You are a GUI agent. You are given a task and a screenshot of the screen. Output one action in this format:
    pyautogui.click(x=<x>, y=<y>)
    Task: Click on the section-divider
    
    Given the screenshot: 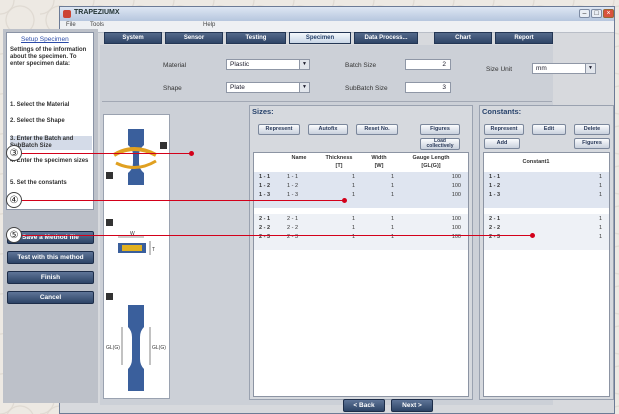 What is the action you would take?
    pyautogui.click(x=327, y=101)
    